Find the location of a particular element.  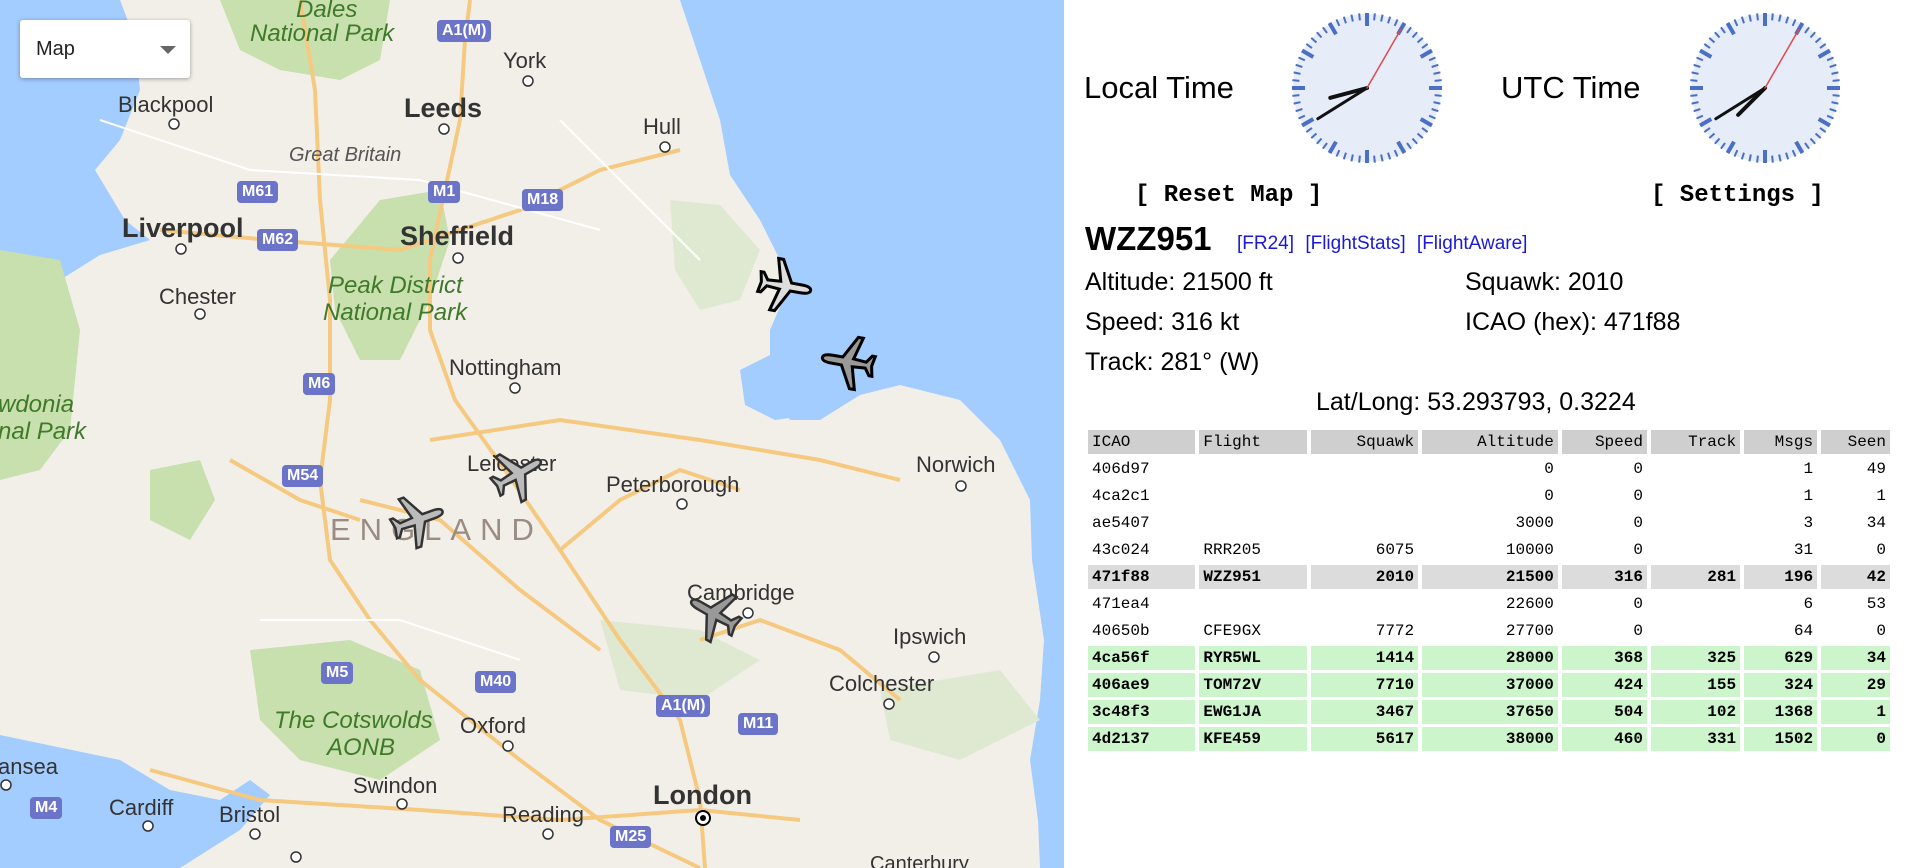

table-cell-speed: 424 is located at coordinates (1604, 685).